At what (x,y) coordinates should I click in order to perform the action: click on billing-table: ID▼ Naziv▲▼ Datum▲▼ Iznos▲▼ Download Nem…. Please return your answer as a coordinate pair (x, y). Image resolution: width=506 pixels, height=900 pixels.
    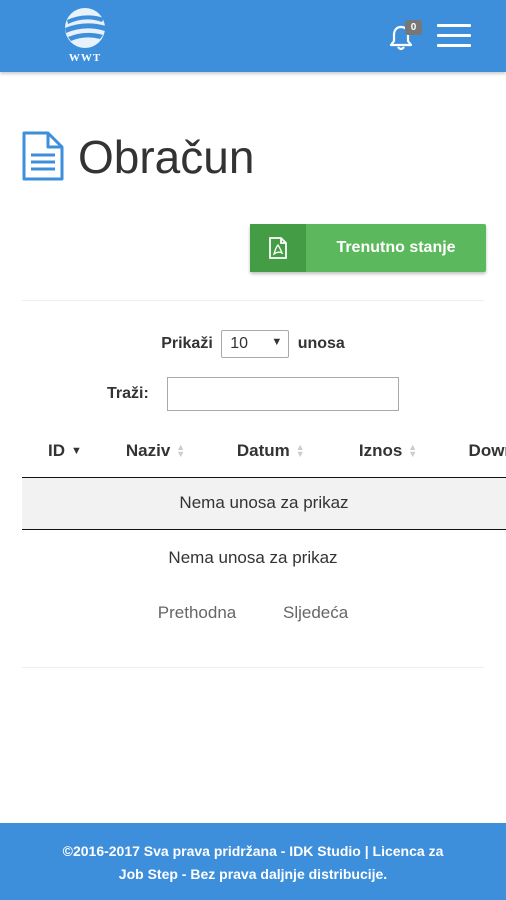
    Looking at the image, I should click on (264, 477).